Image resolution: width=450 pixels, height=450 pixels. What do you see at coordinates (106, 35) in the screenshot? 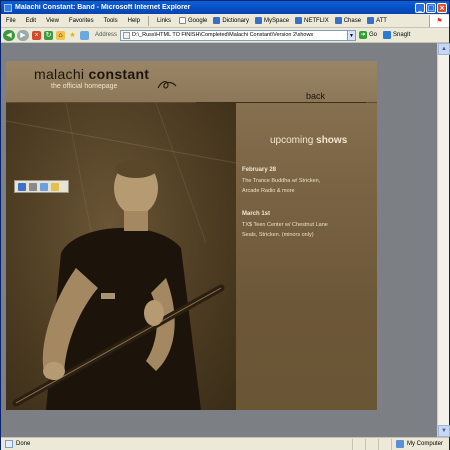
I see `address-label: Address` at bounding box center [106, 35].